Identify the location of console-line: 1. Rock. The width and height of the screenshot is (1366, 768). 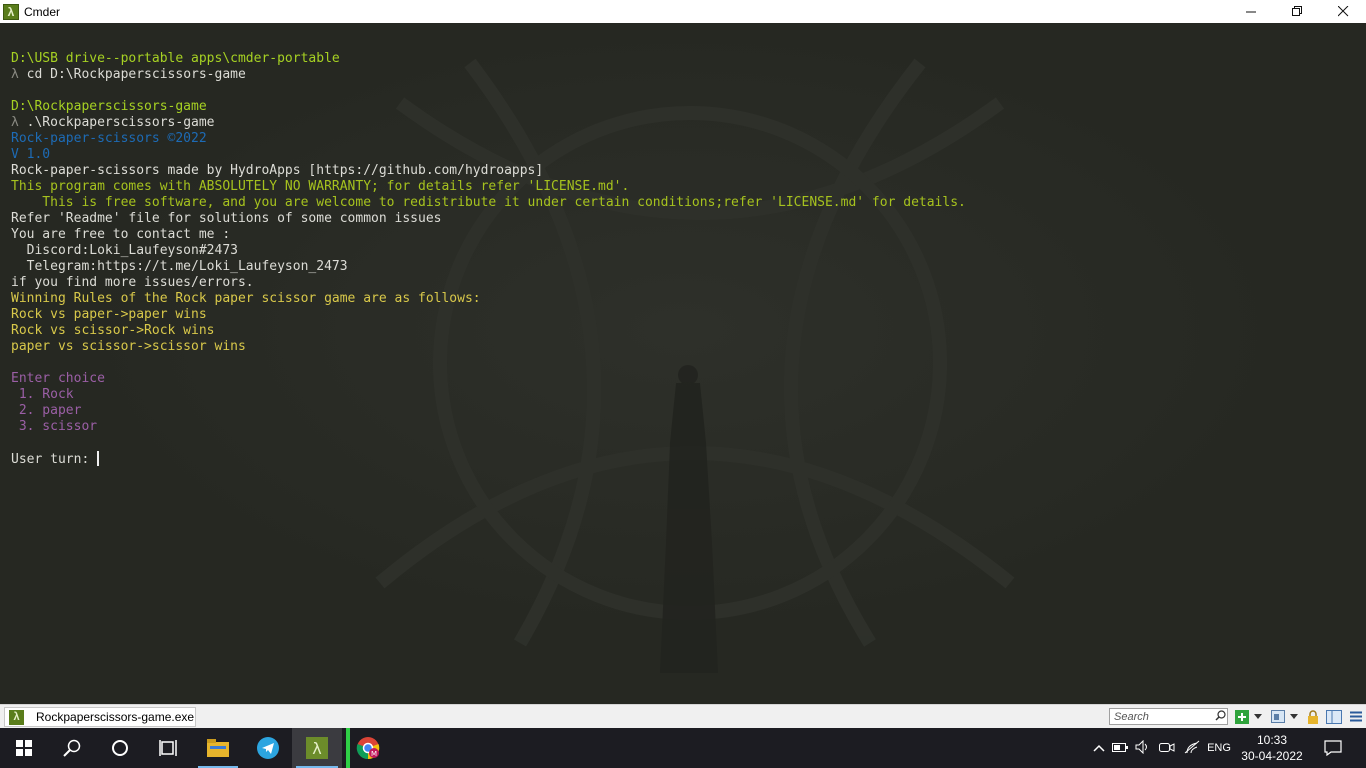
(488, 395).